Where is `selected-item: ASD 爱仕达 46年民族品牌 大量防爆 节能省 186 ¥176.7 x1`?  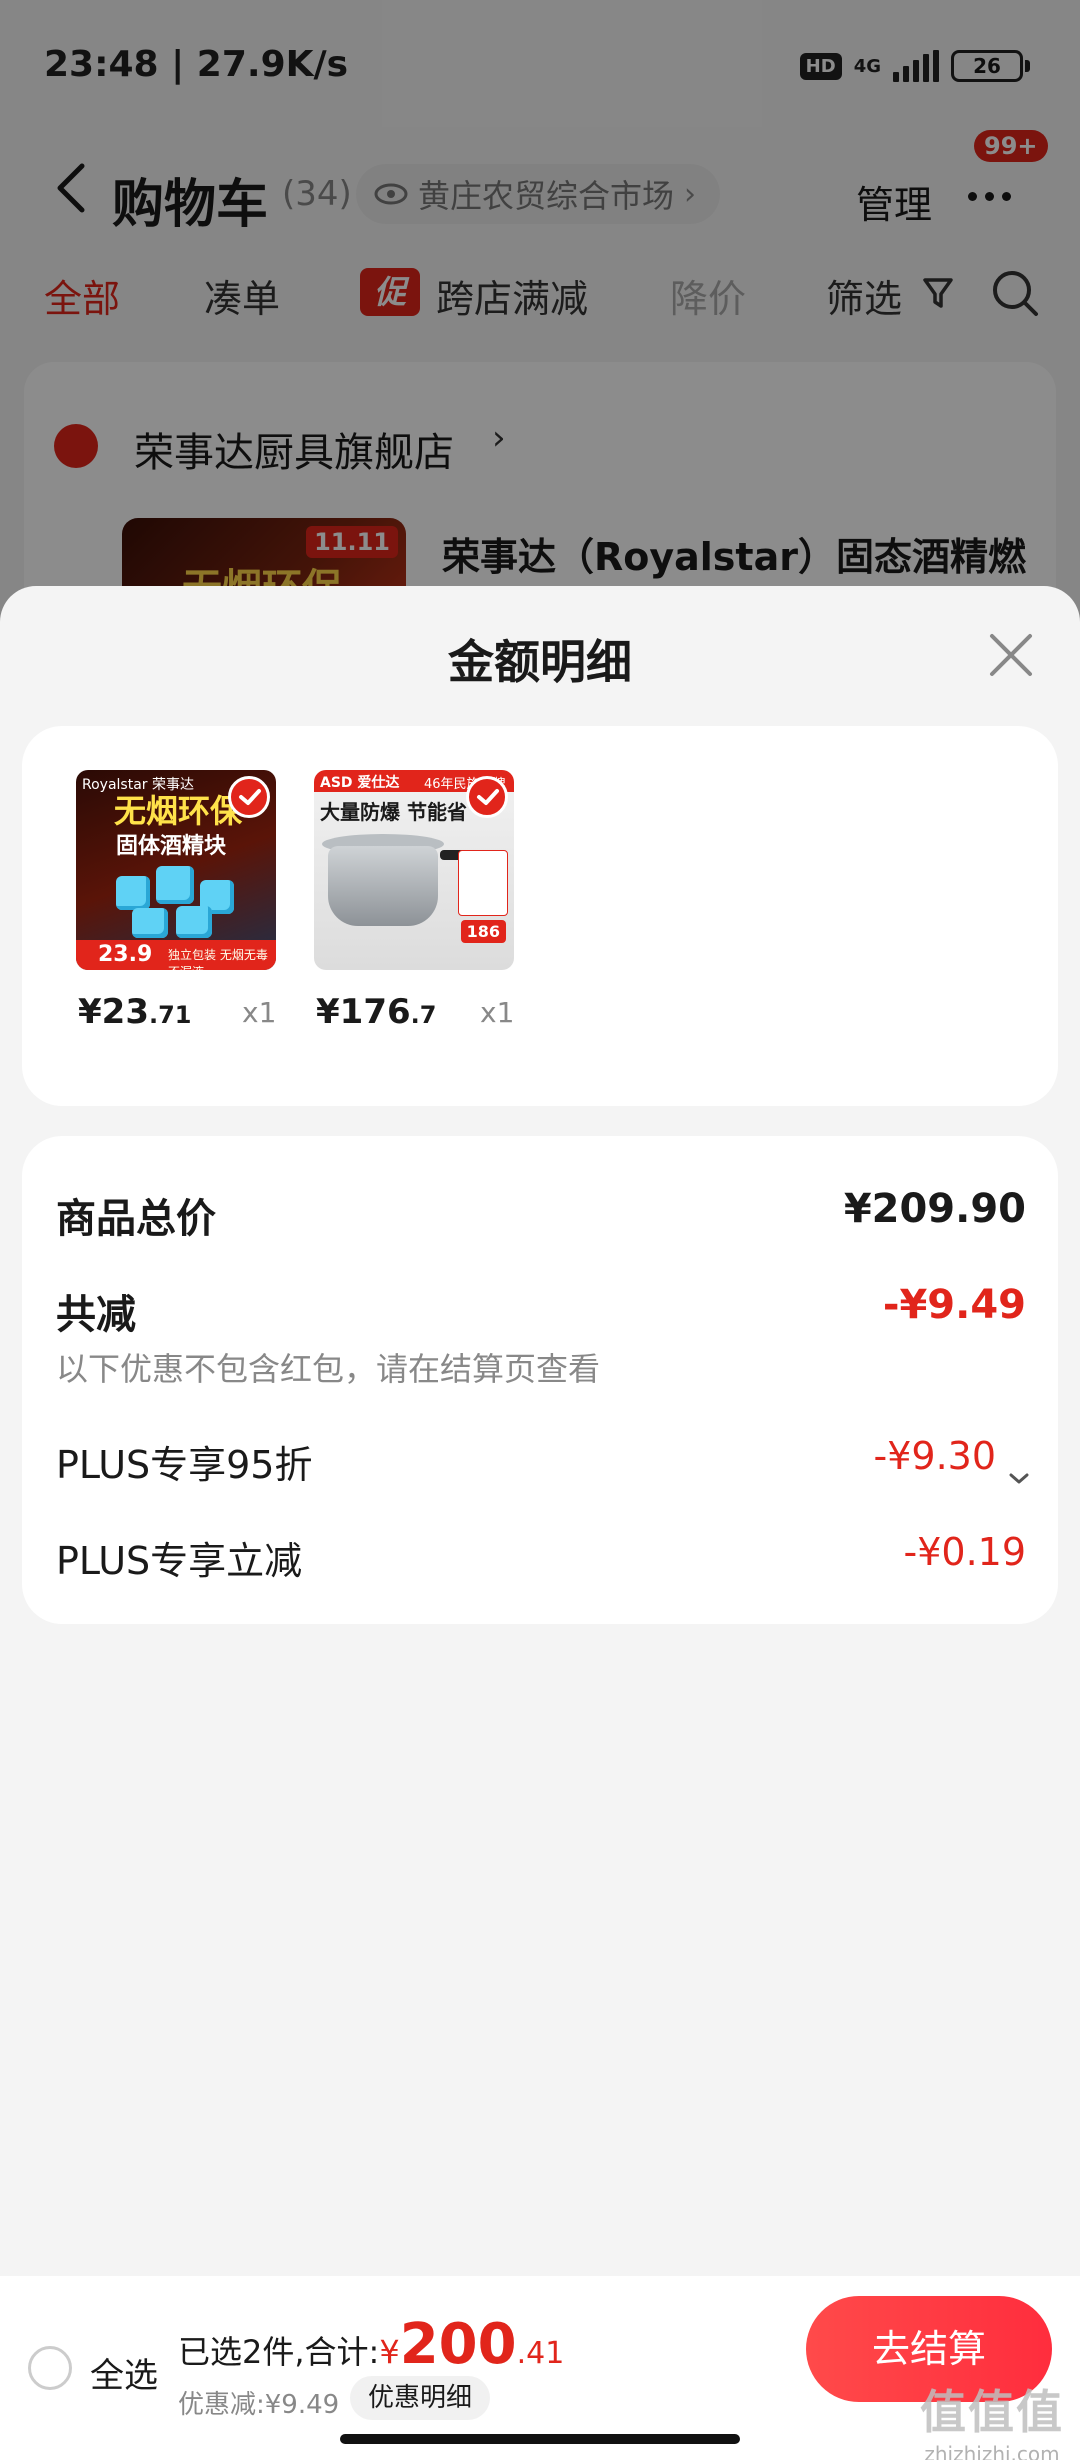
selected-item: ASD 爱仕达 46年民族品牌 大量防爆 节能省 186 ¥176.7 x1 is located at coordinates (414, 905).